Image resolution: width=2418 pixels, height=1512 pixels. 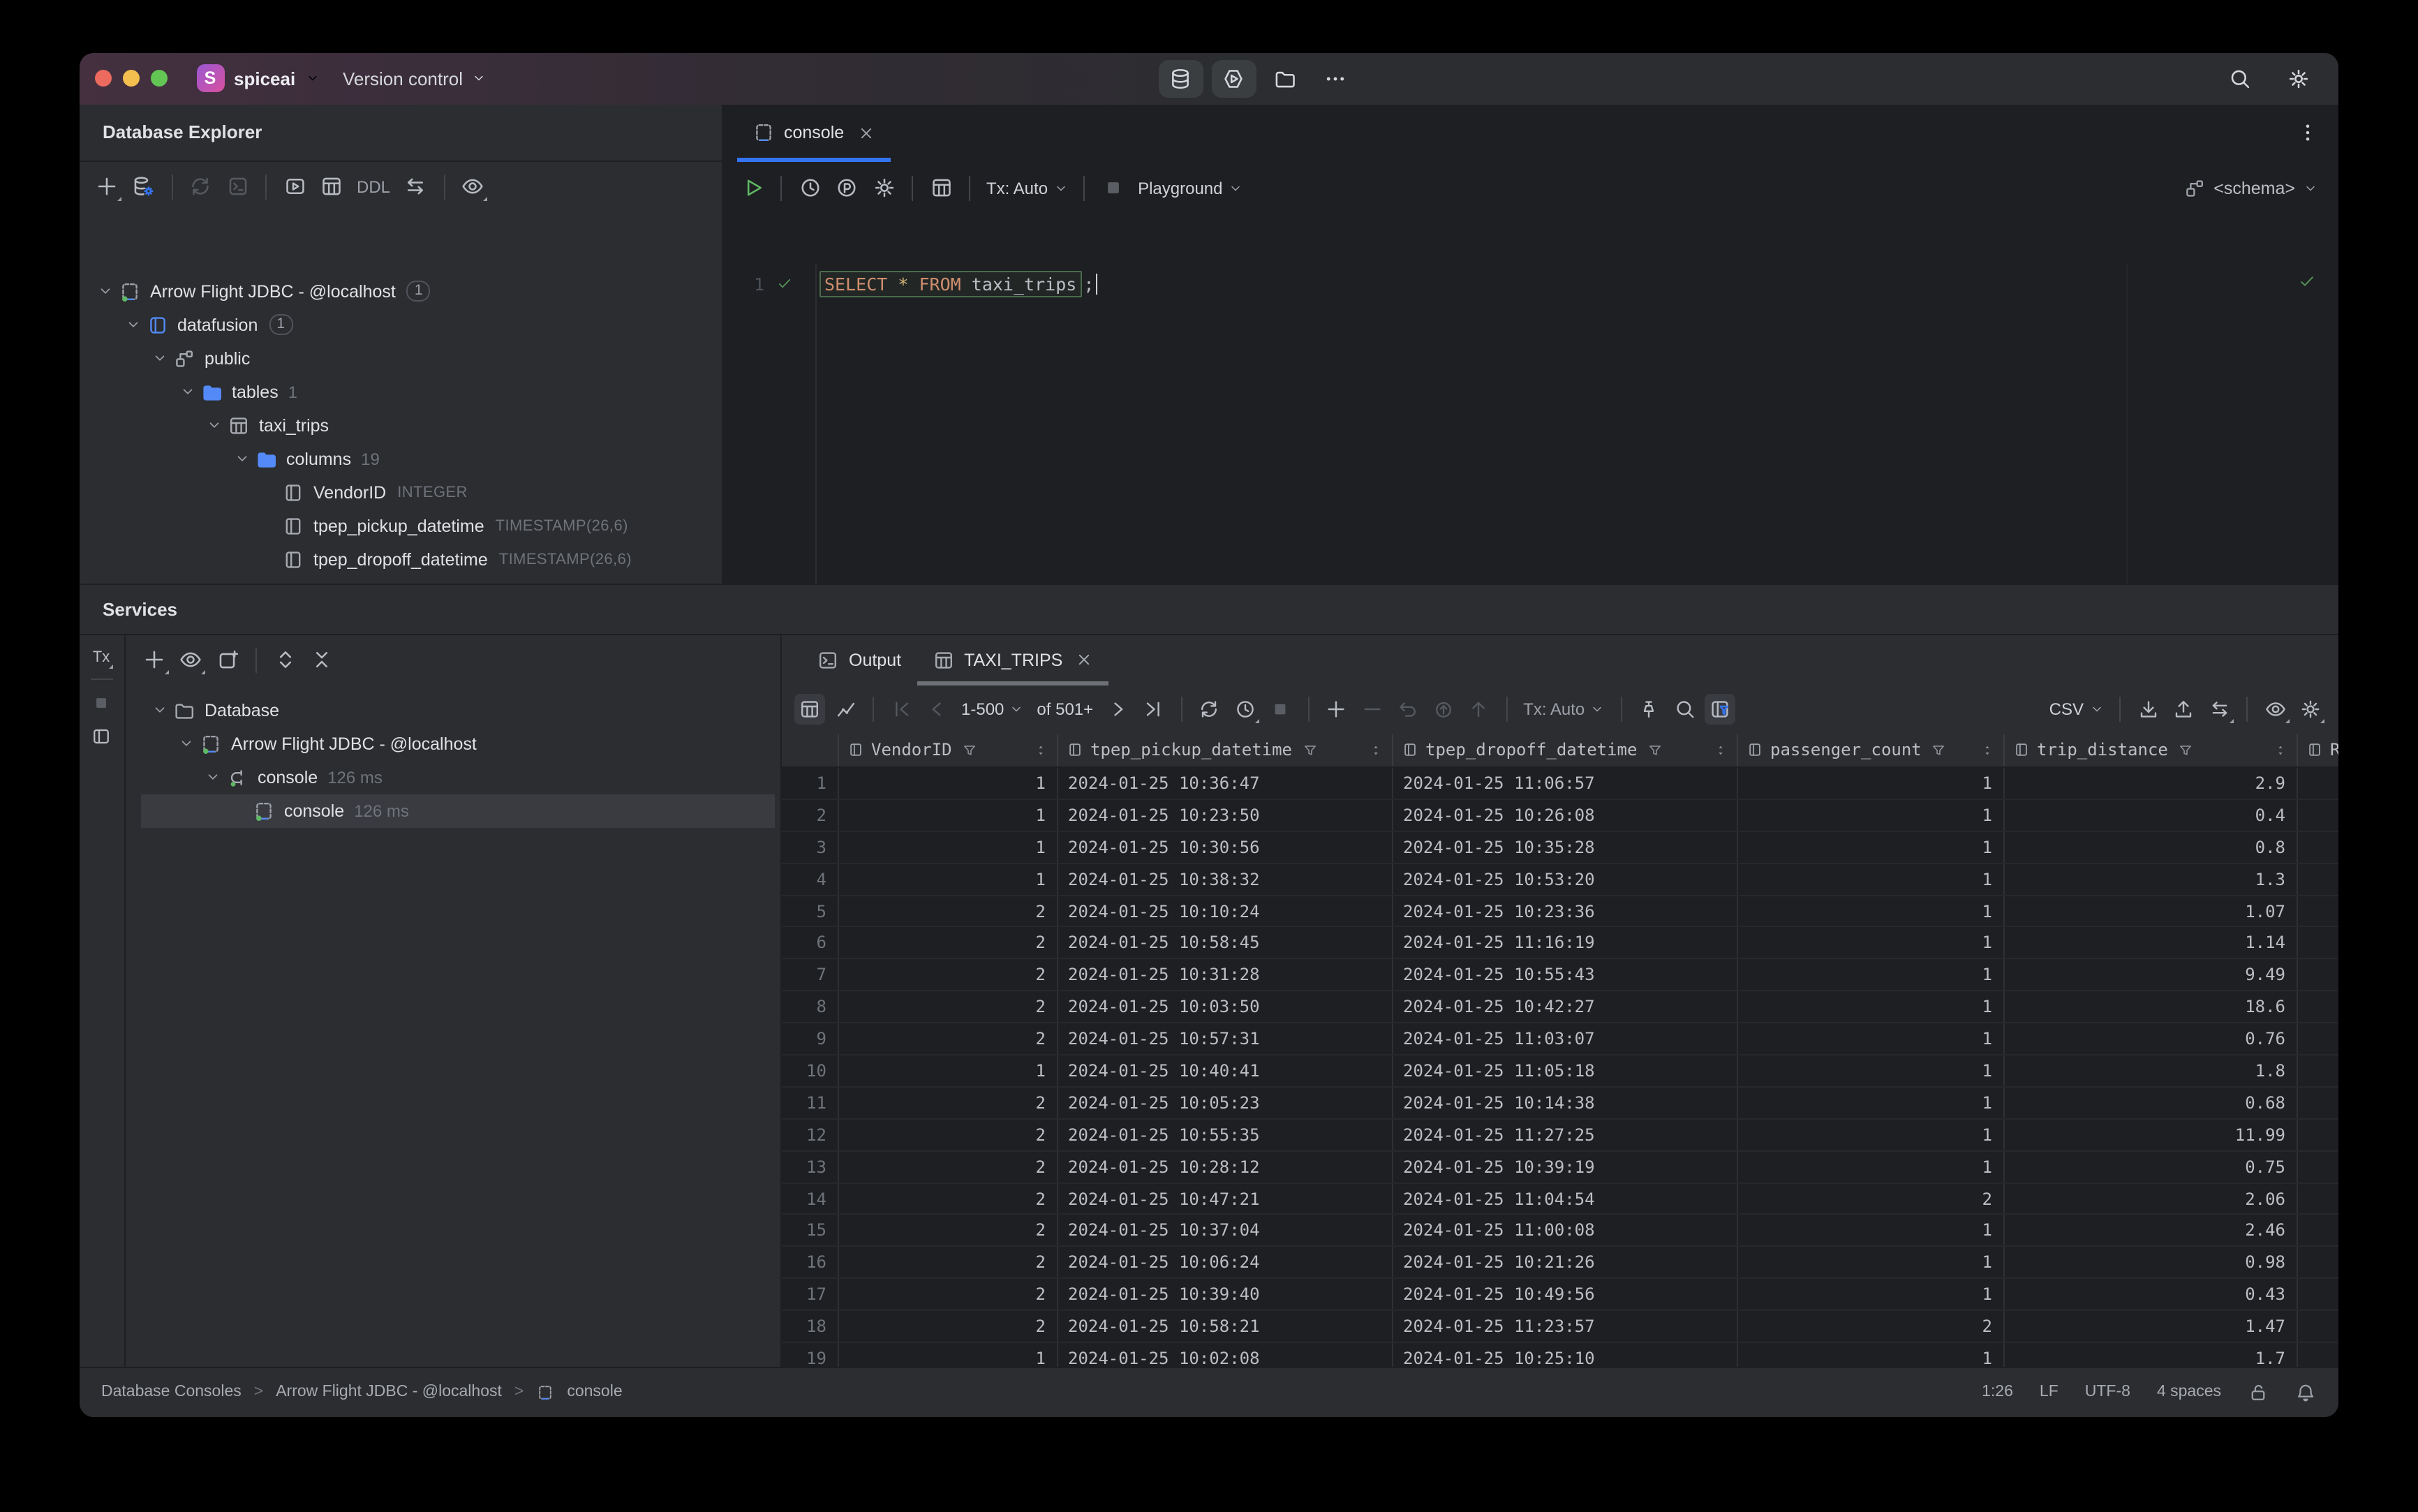 What do you see at coordinates (400, 324) in the screenshot?
I see `tree-item-datafusion: datafusion 1` at bounding box center [400, 324].